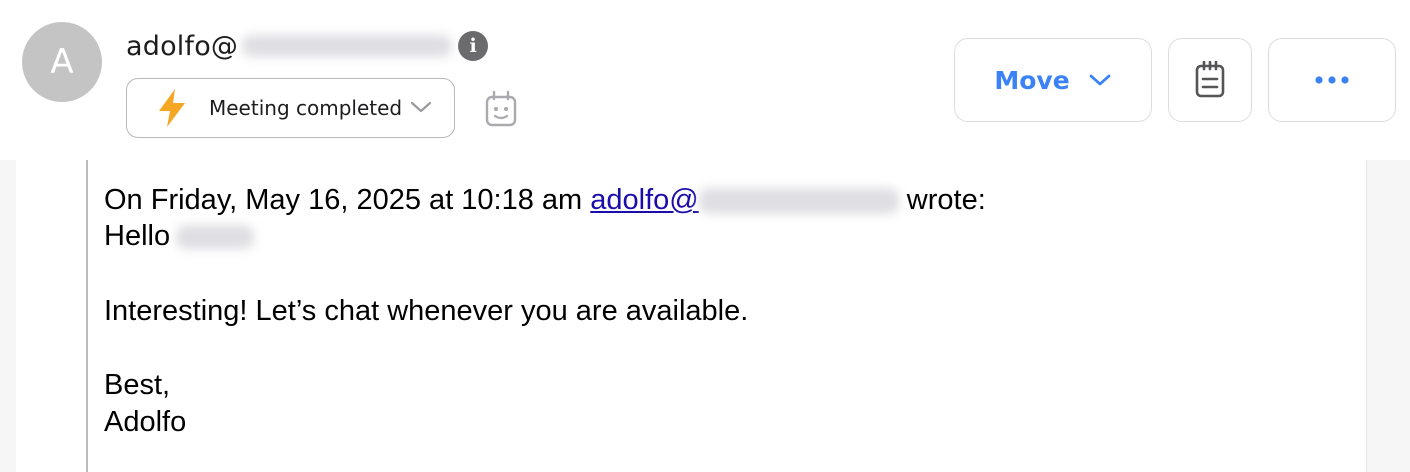  I want to click on status-dropdown: Meeting completed, so click(290, 108).